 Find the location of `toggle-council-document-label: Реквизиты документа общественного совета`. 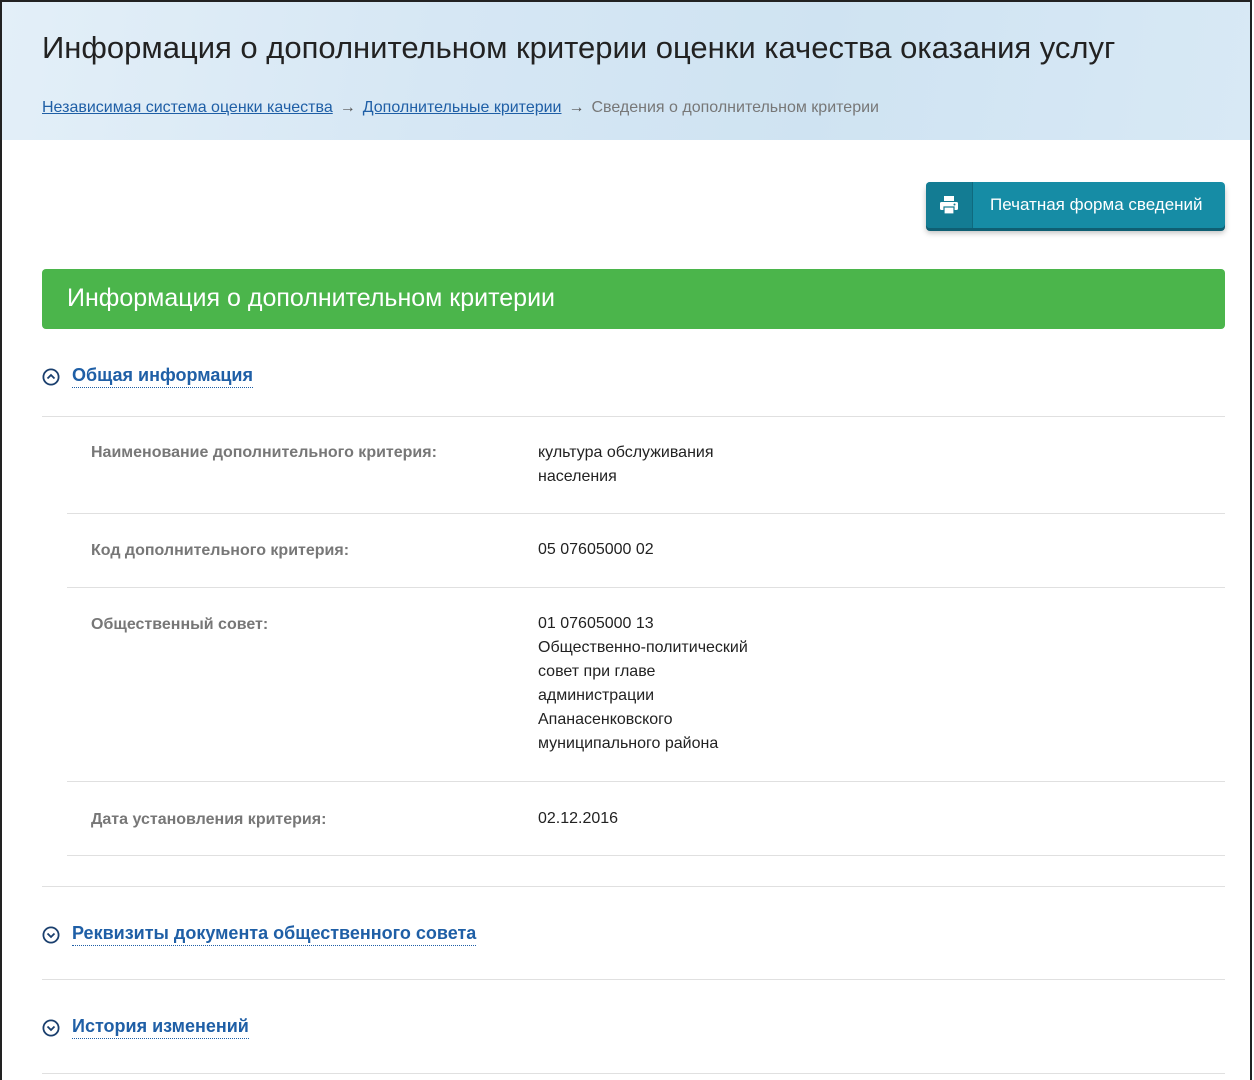

toggle-council-document-label: Реквизиты документа общественного совета is located at coordinates (274, 934).